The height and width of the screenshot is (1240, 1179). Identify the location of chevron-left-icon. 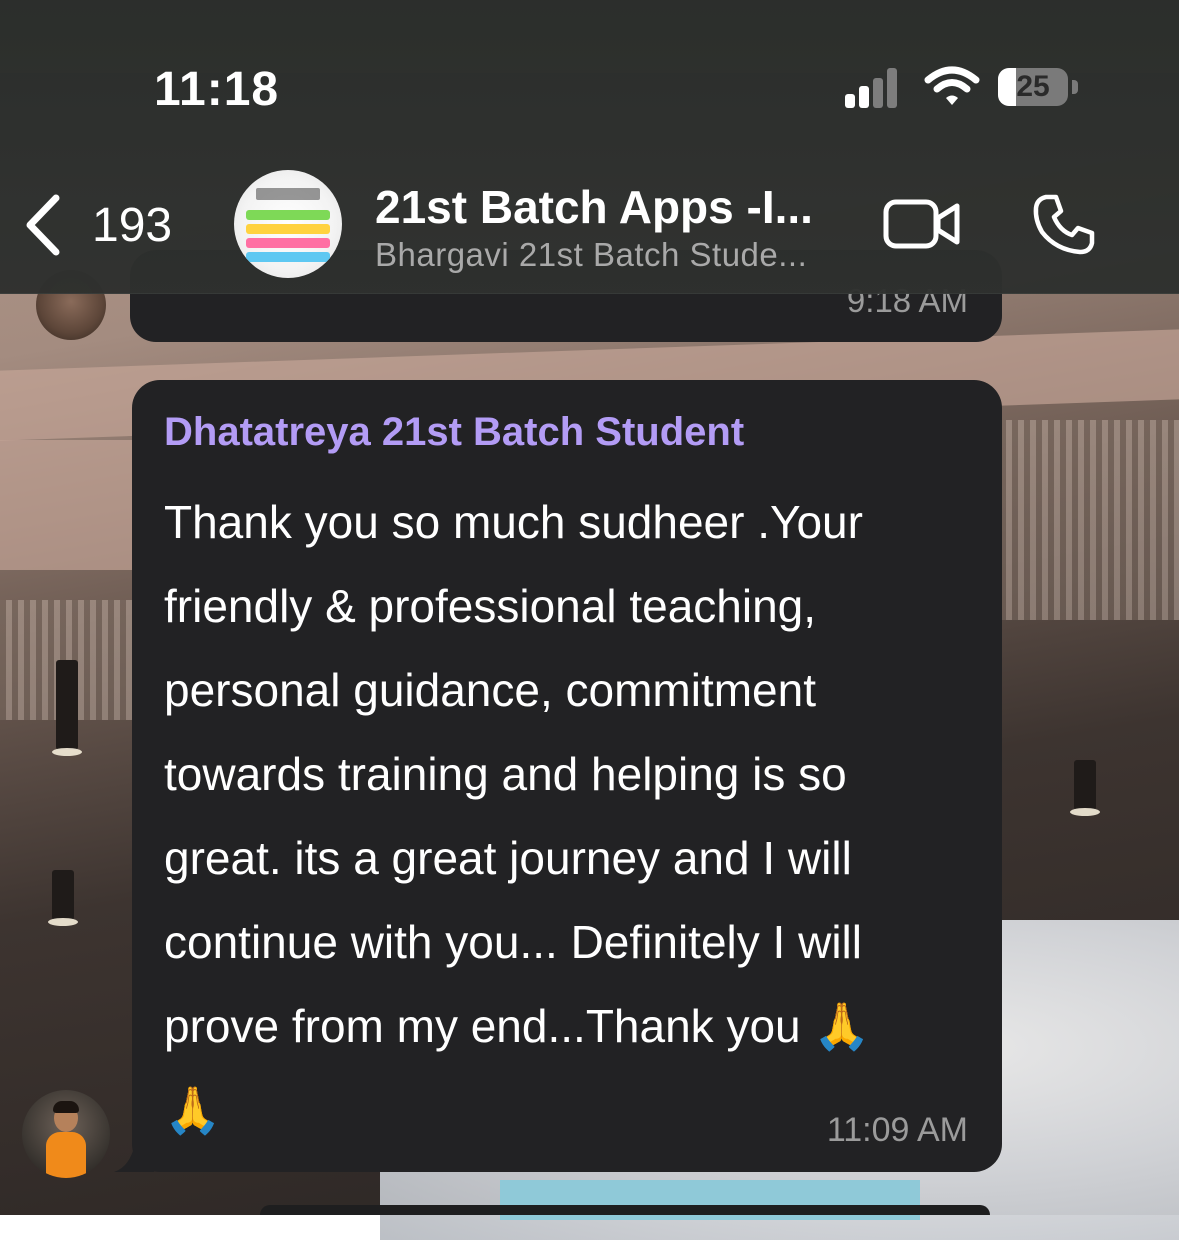
(43, 225).